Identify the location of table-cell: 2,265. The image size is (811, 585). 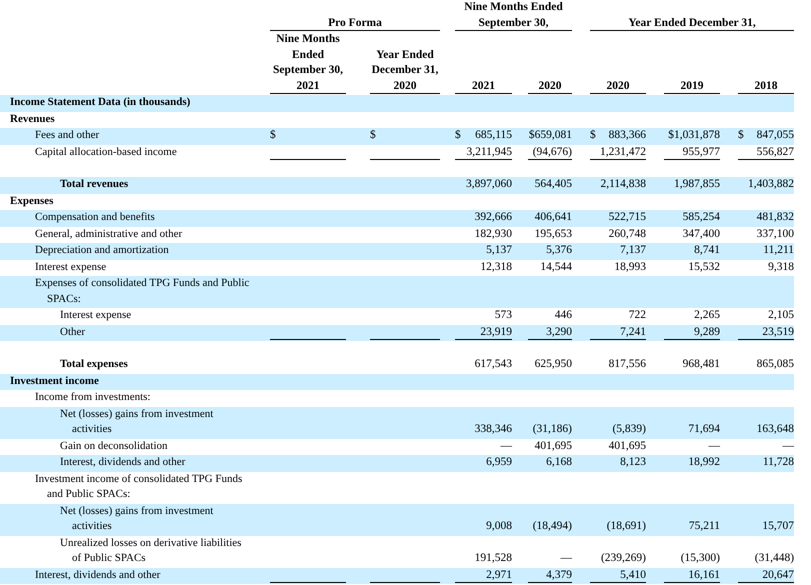
(707, 315).